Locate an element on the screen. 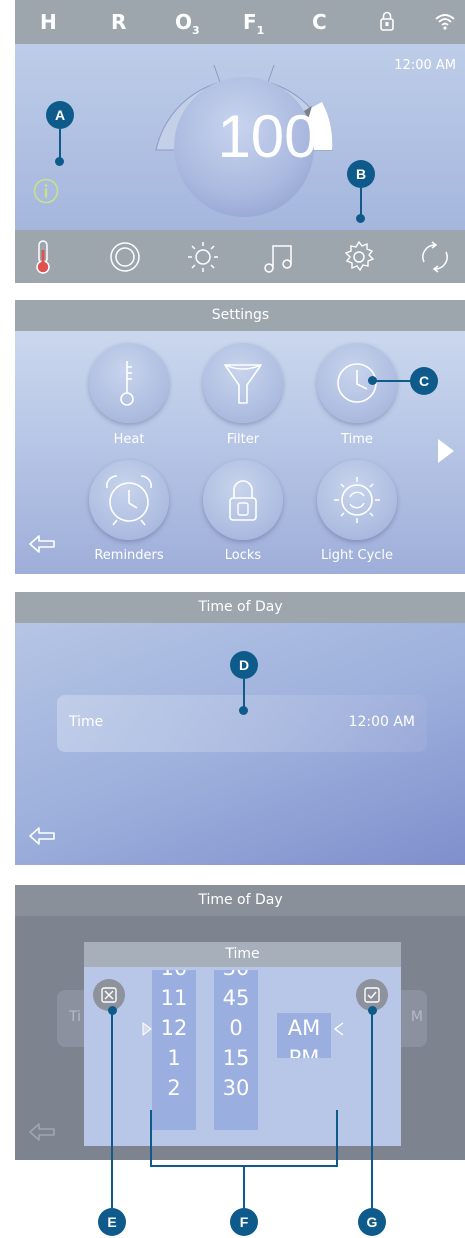 The height and width of the screenshot is (1238, 465). settings-title: Settings is located at coordinates (240, 315).